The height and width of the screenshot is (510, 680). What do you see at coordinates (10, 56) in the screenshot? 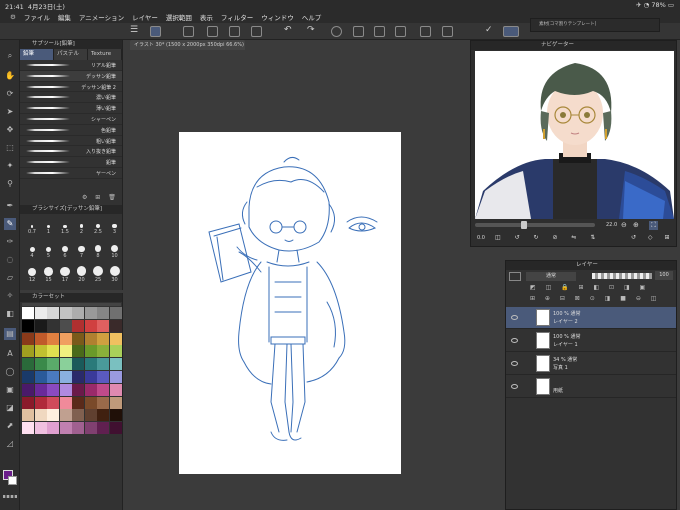
I see `zoom-tool-icon: ⌕` at bounding box center [10, 56].